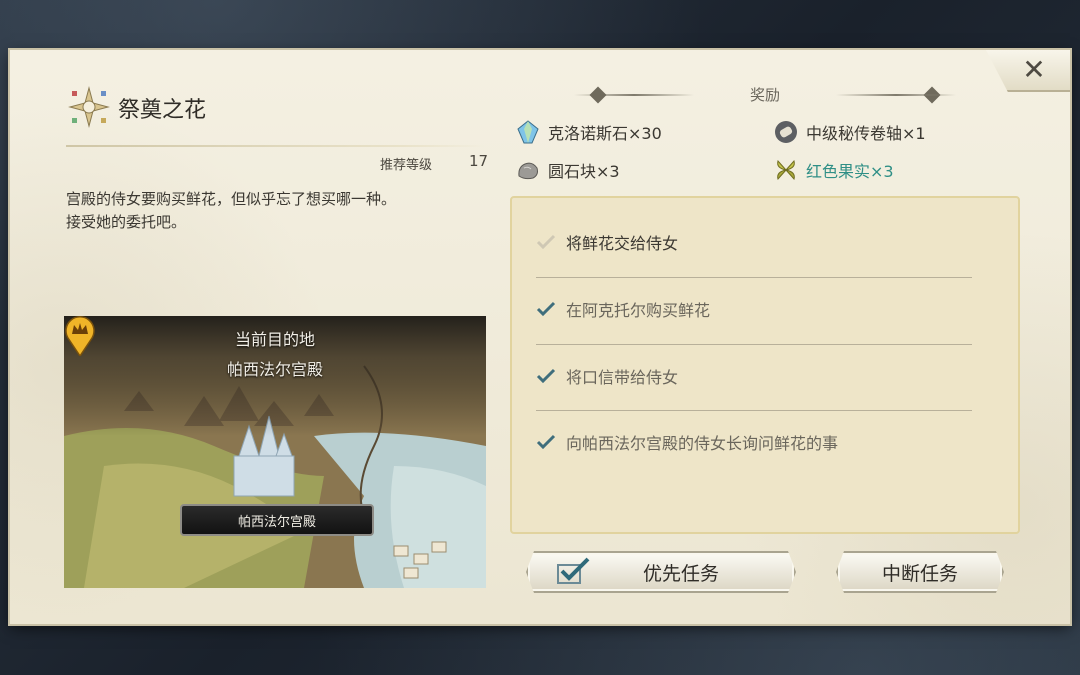  I want to click on abort-quest-button: 中断任务, so click(920, 572).